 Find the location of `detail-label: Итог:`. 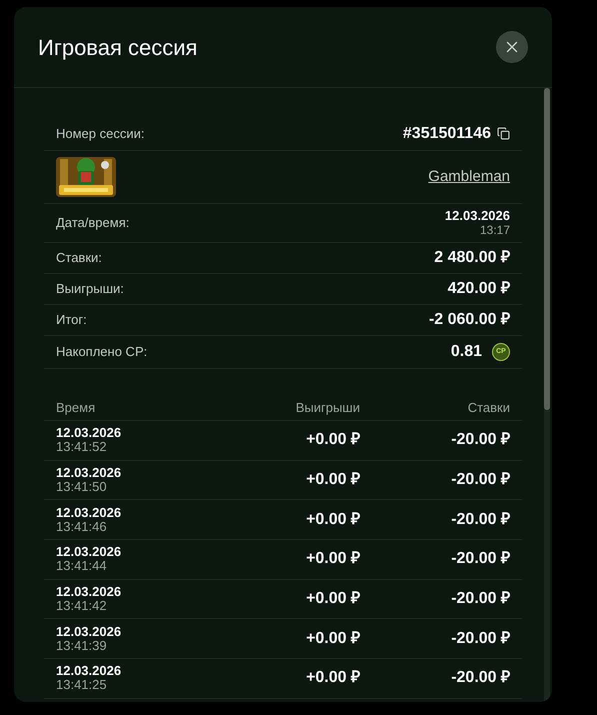

detail-label: Итог: is located at coordinates (71, 320).